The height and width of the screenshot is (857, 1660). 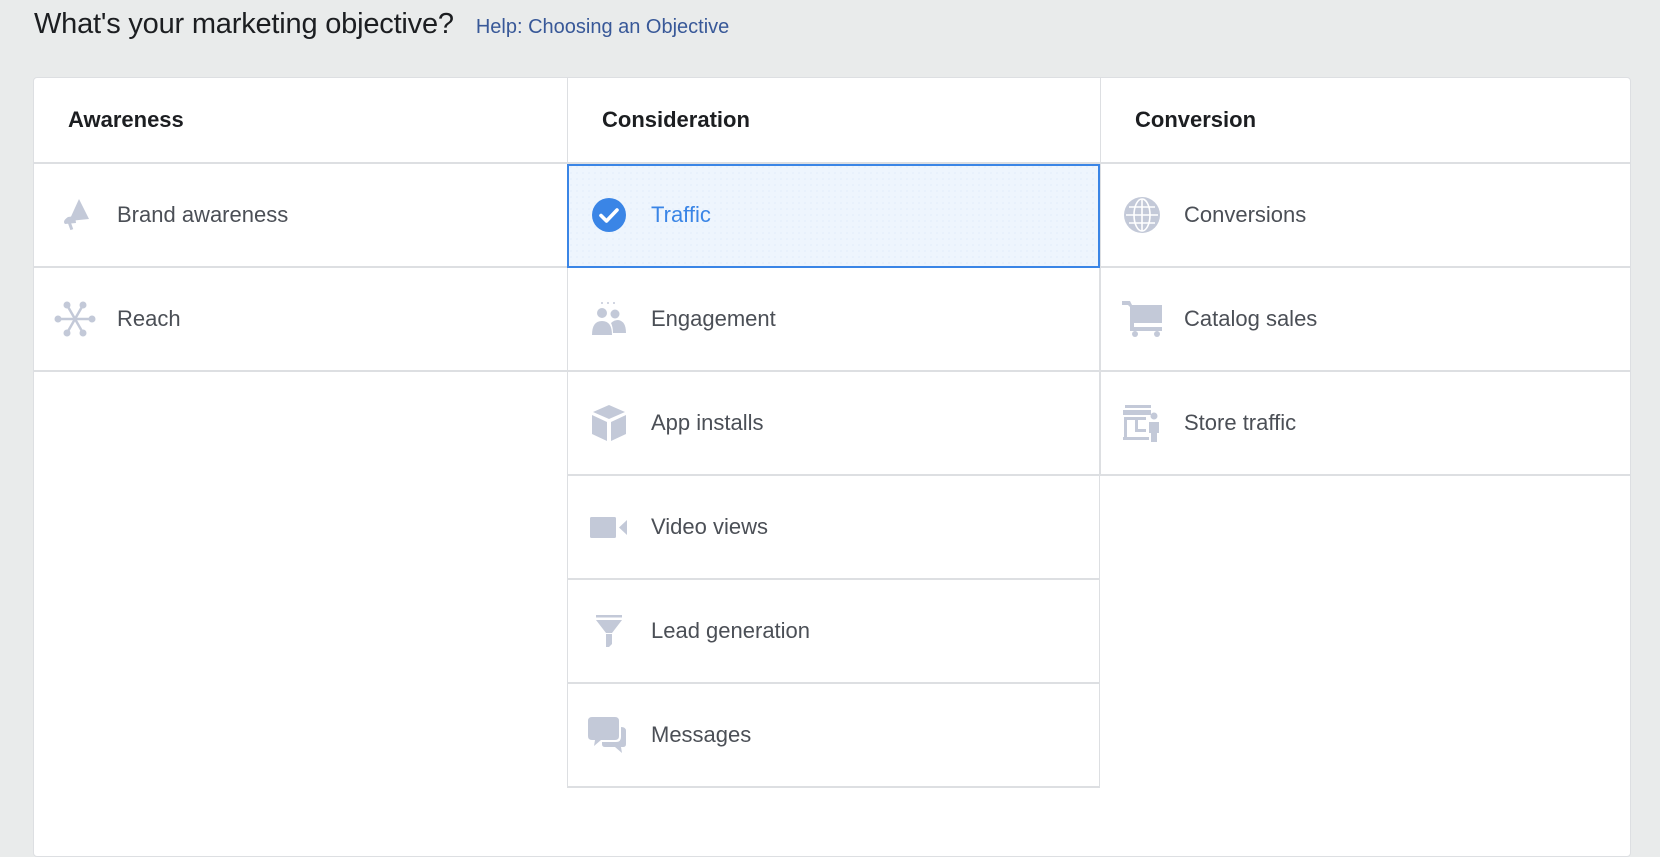 I want to click on objective-label: Catalog sales, so click(x=1251, y=318).